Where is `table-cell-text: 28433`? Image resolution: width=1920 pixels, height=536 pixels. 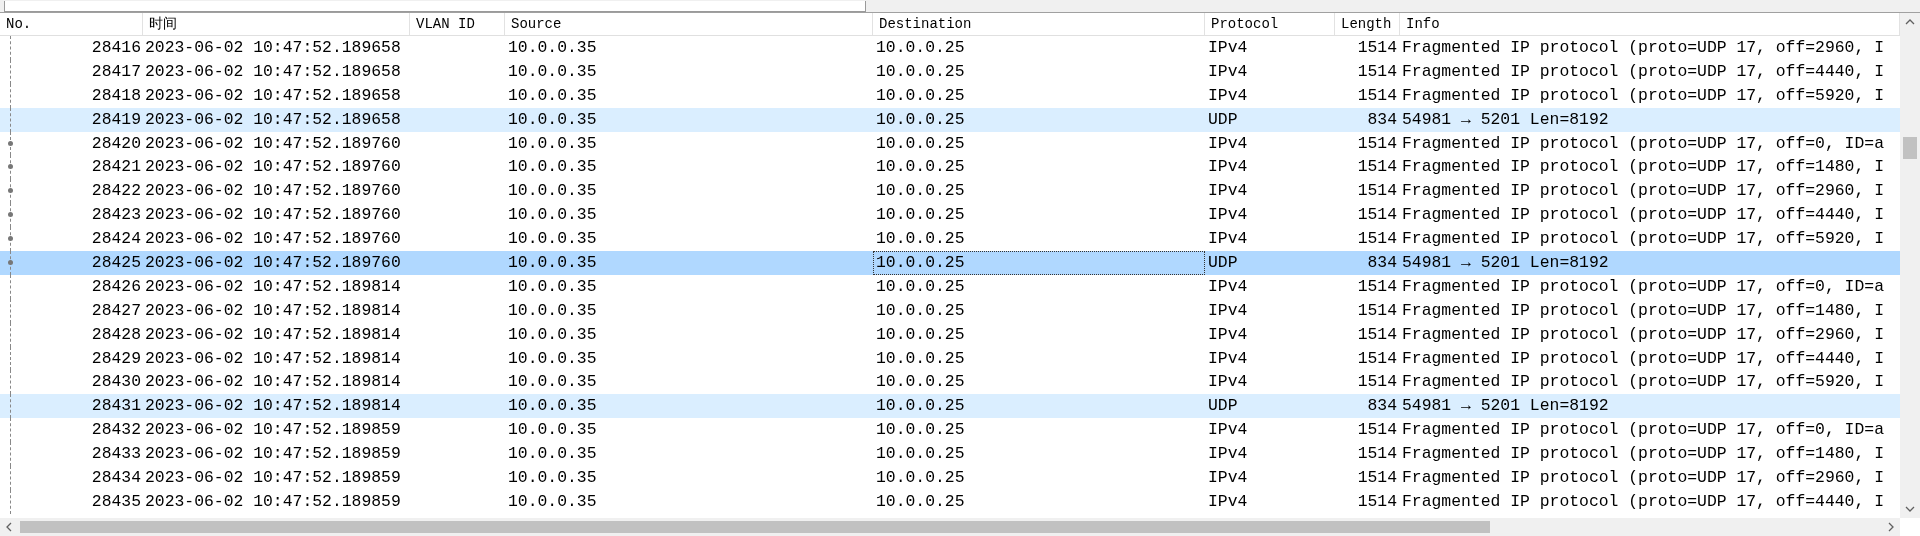 table-cell-text: 28433 is located at coordinates (116, 454).